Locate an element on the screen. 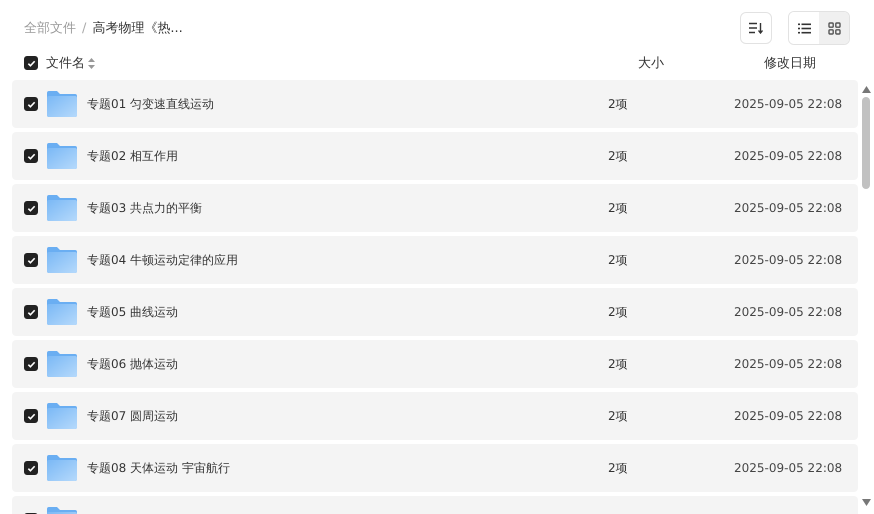  file-name: 专题01 匀变速直线运动 is located at coordinates (150, 104).